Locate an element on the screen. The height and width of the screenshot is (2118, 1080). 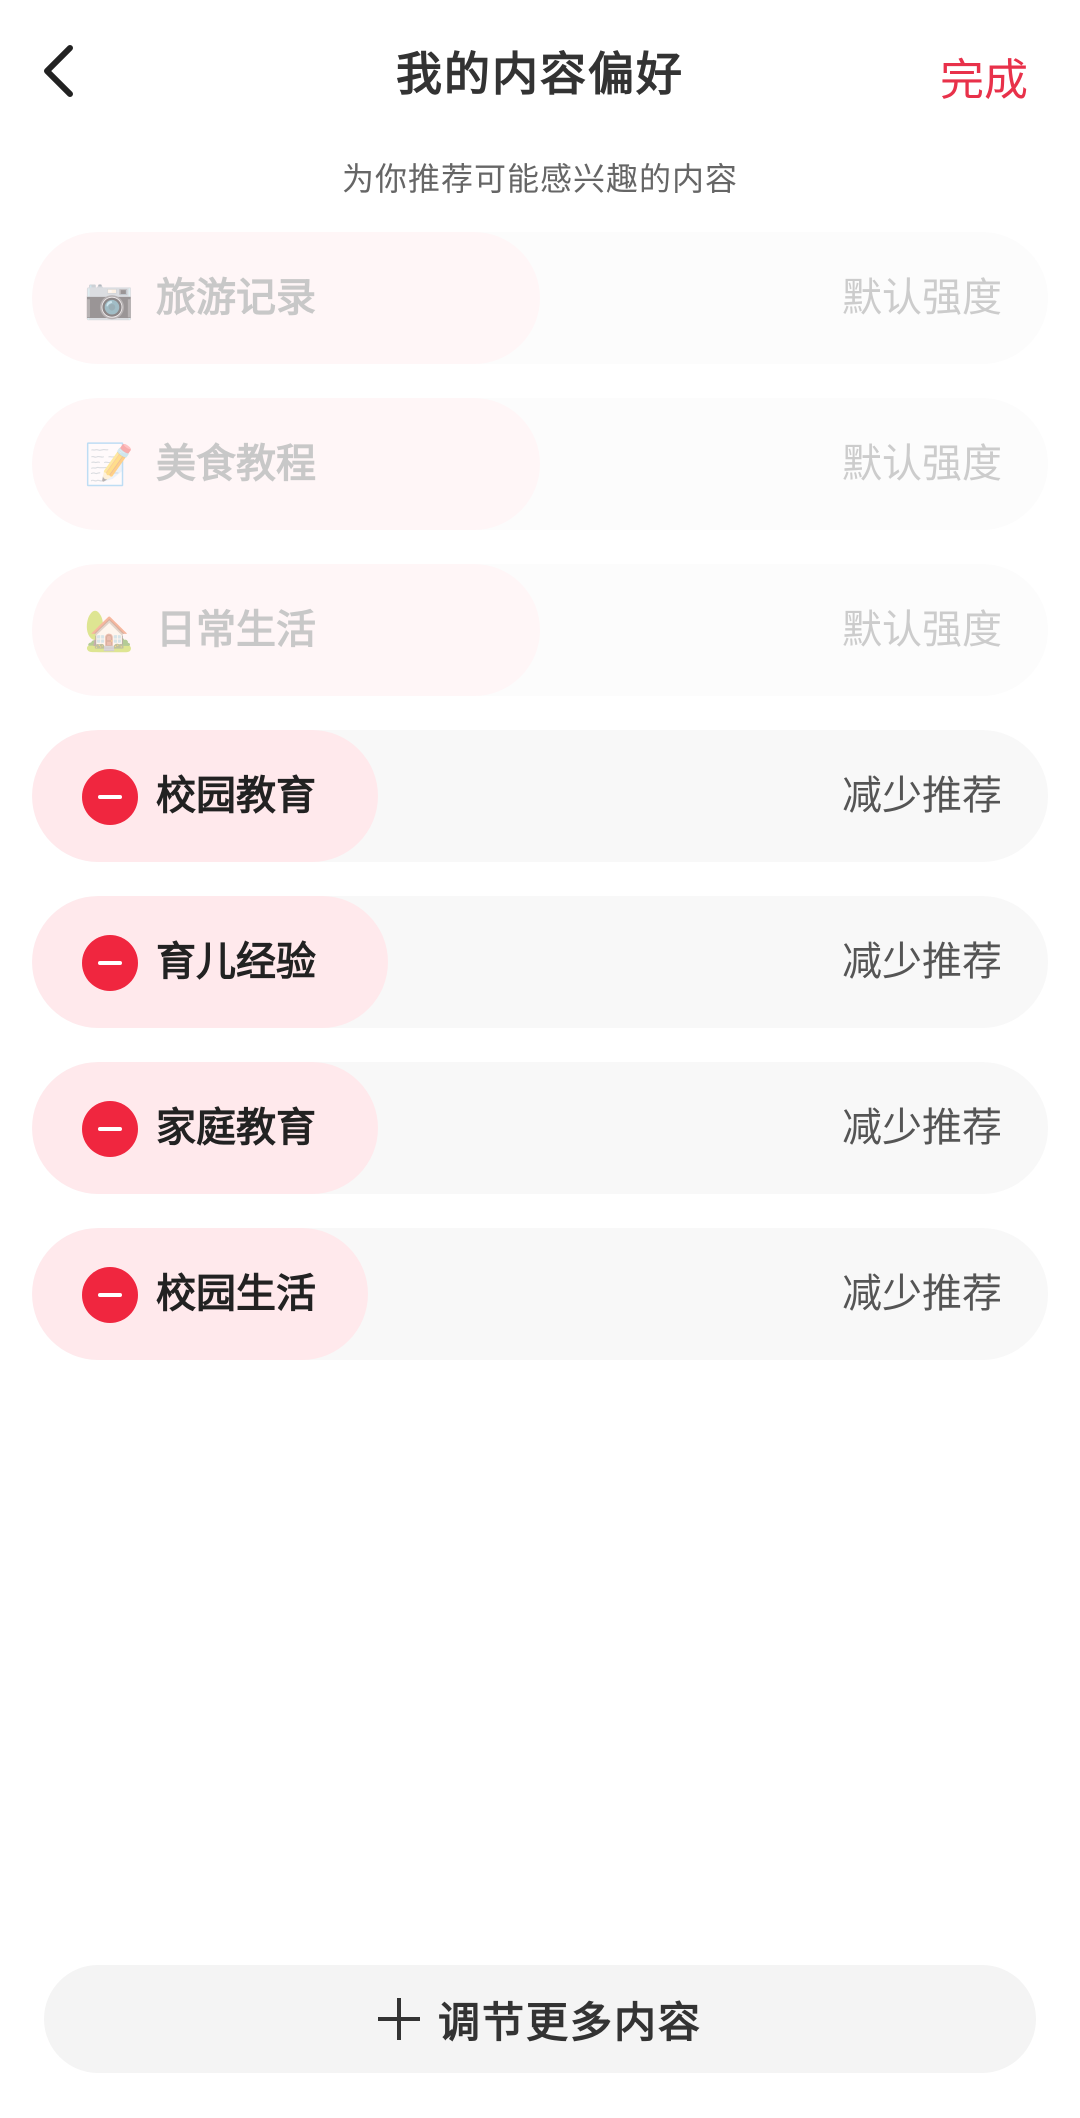
memo-icon: 📝 is located at coordinates (109, 465).